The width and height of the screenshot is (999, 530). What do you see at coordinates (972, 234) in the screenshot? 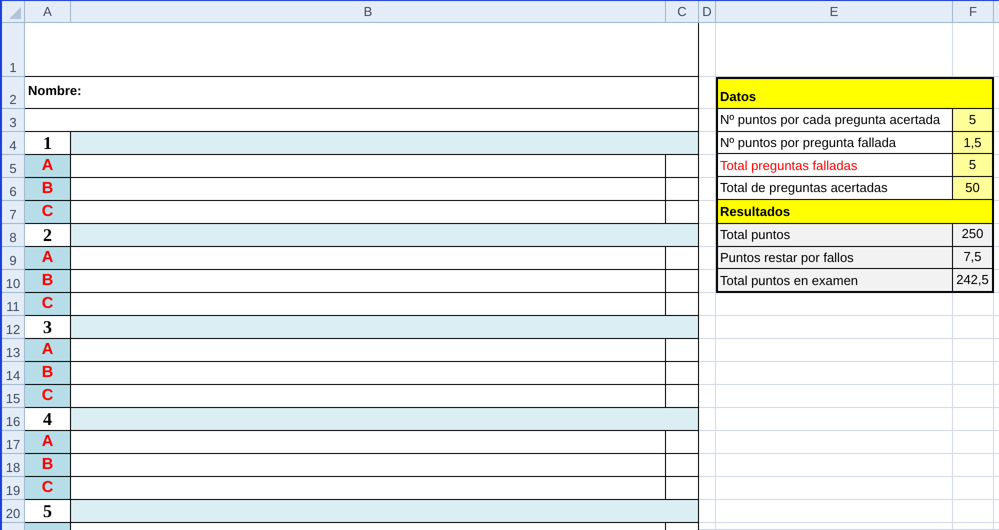
I see `result-value-cell-text: 250` at bounding box center [972, 234].